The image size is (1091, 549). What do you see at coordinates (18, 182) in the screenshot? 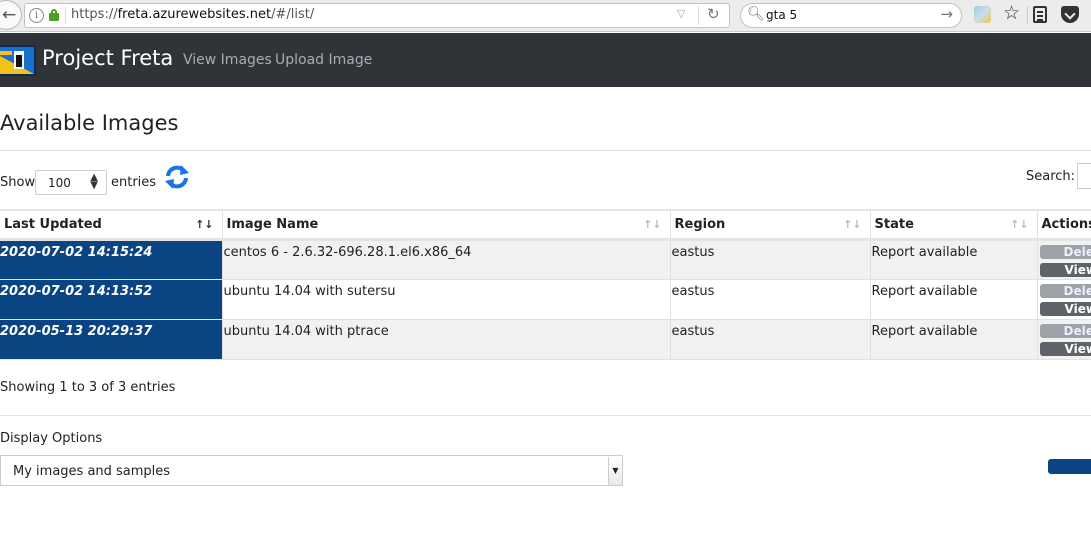
I see `show-label: Show` at bounding box center [18, 182].